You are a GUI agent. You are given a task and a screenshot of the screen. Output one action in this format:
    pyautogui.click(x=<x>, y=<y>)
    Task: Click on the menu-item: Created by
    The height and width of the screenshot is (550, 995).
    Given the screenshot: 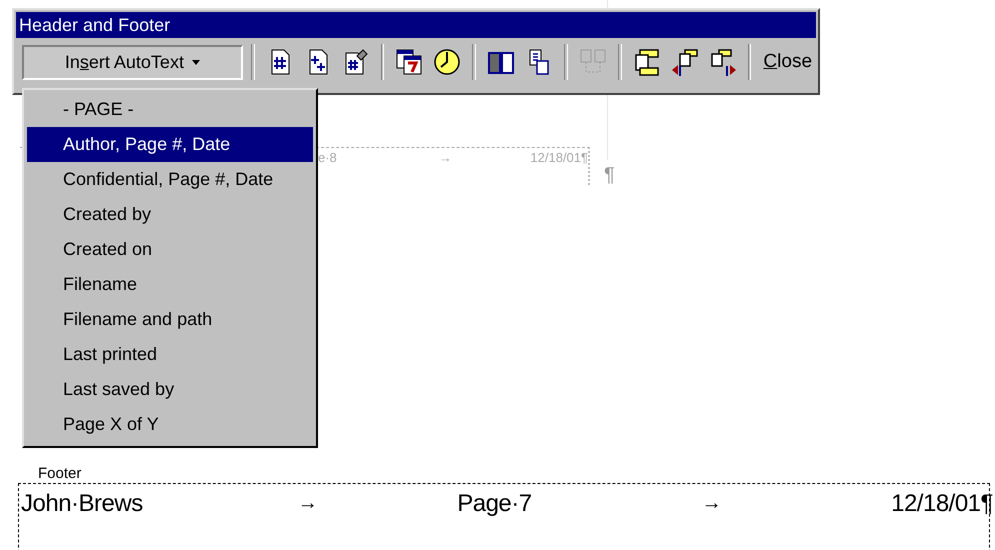 What is the action you would take?
    pyautogui.click(x=170, y=214)
    